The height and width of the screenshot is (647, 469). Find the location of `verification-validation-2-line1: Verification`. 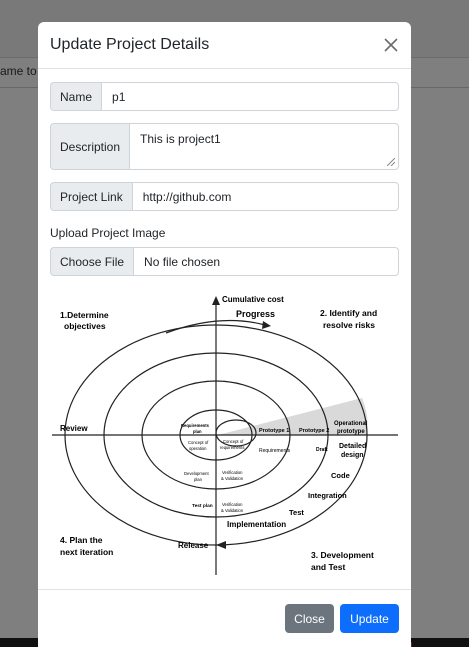

verification-validation-2-line1: Verification is located at coordinates (232, 504).